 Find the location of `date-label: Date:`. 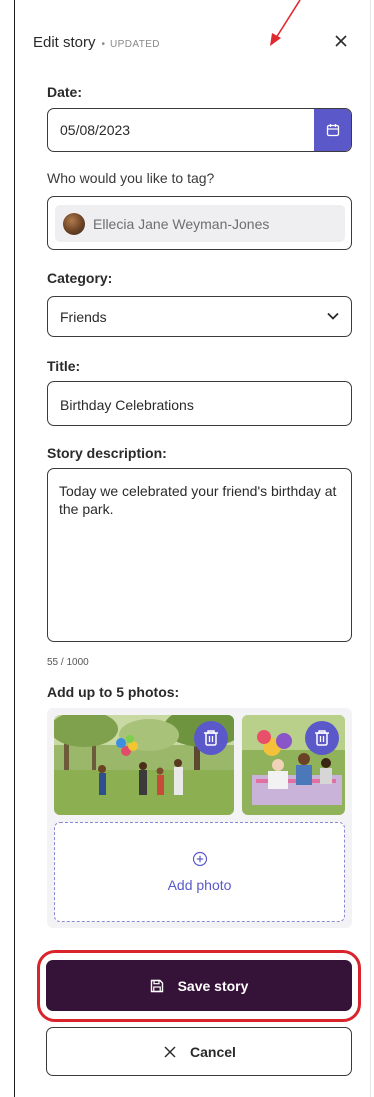

date-label: Date: is located at coordinates (65, 92).